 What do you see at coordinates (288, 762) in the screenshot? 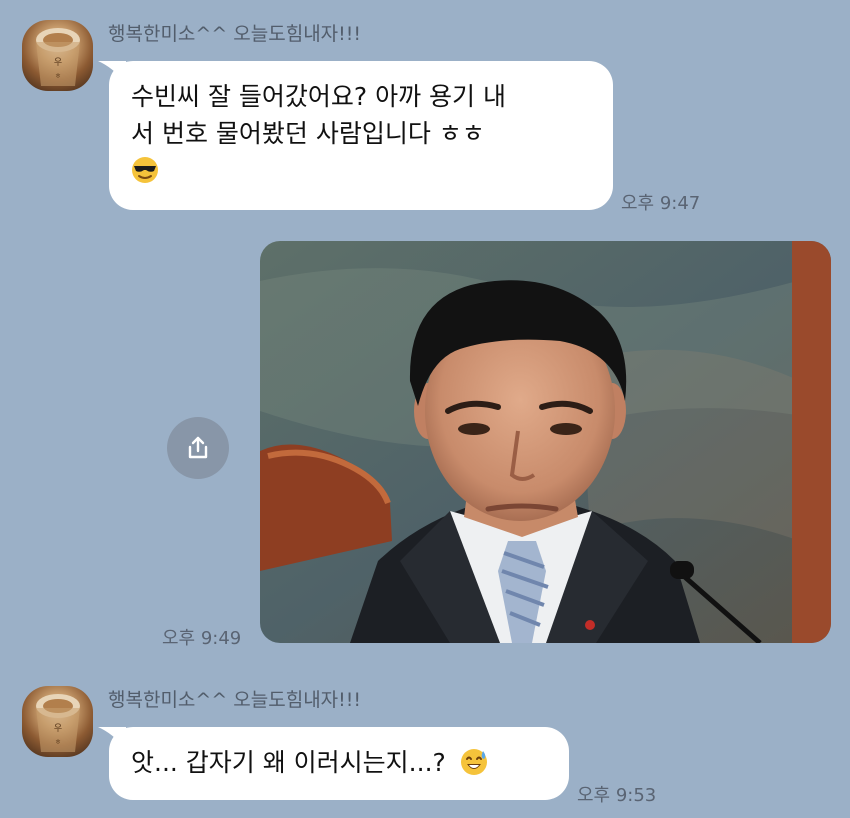
I see `message-text: 앗... 갑자기 왜 이러시는지...?` at bounding box center [288, 762].